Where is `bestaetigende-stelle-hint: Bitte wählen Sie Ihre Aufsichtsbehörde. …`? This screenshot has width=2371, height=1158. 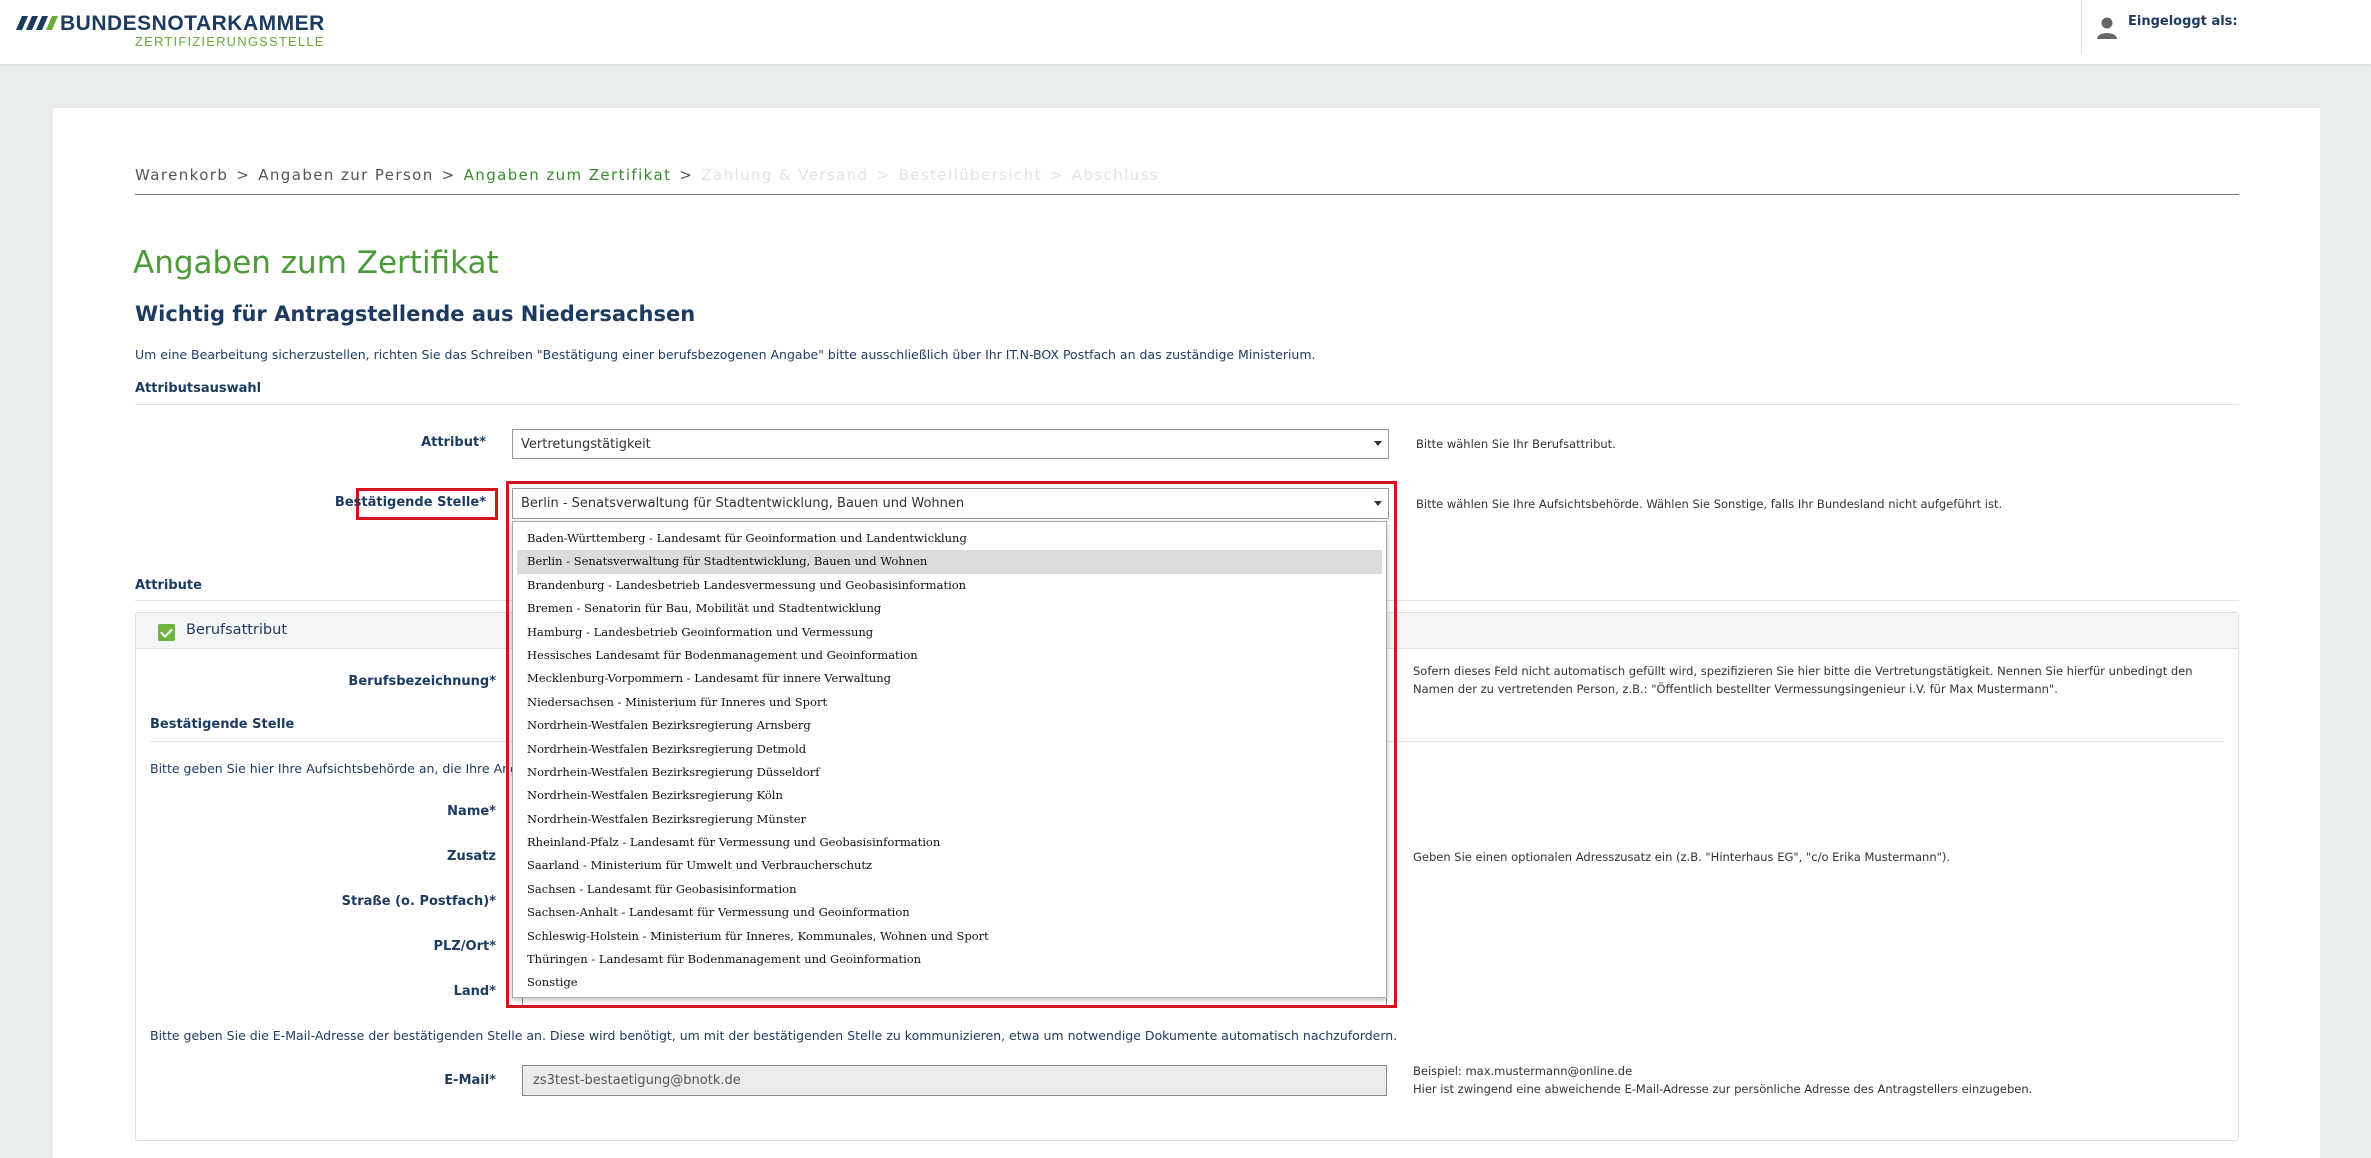
bestaetigende-stelle-hint: Bitte wählen Sie Ihre Aufsichtsbehörde. … is located at coordinates (1709, 504).